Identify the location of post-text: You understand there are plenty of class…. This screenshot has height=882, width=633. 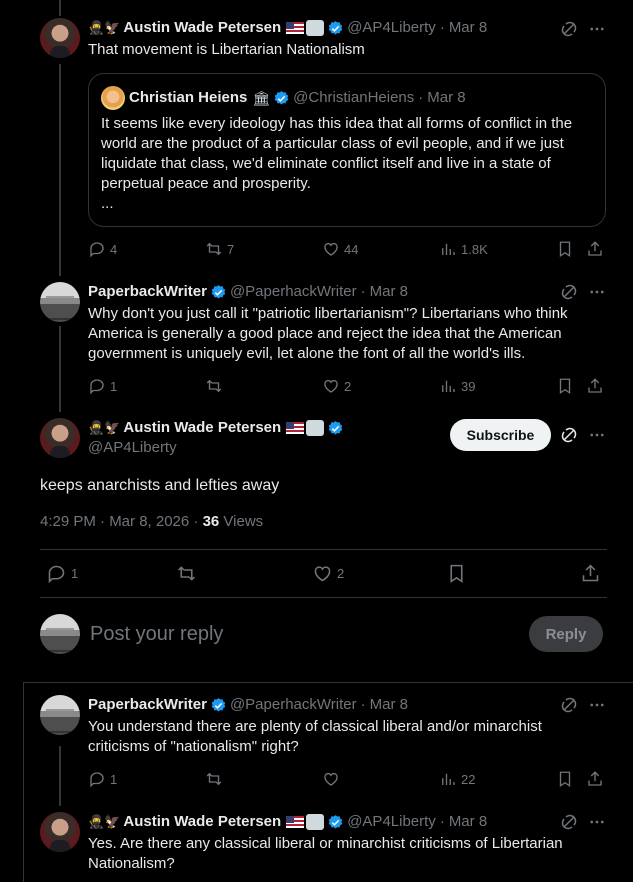
(315, 736).